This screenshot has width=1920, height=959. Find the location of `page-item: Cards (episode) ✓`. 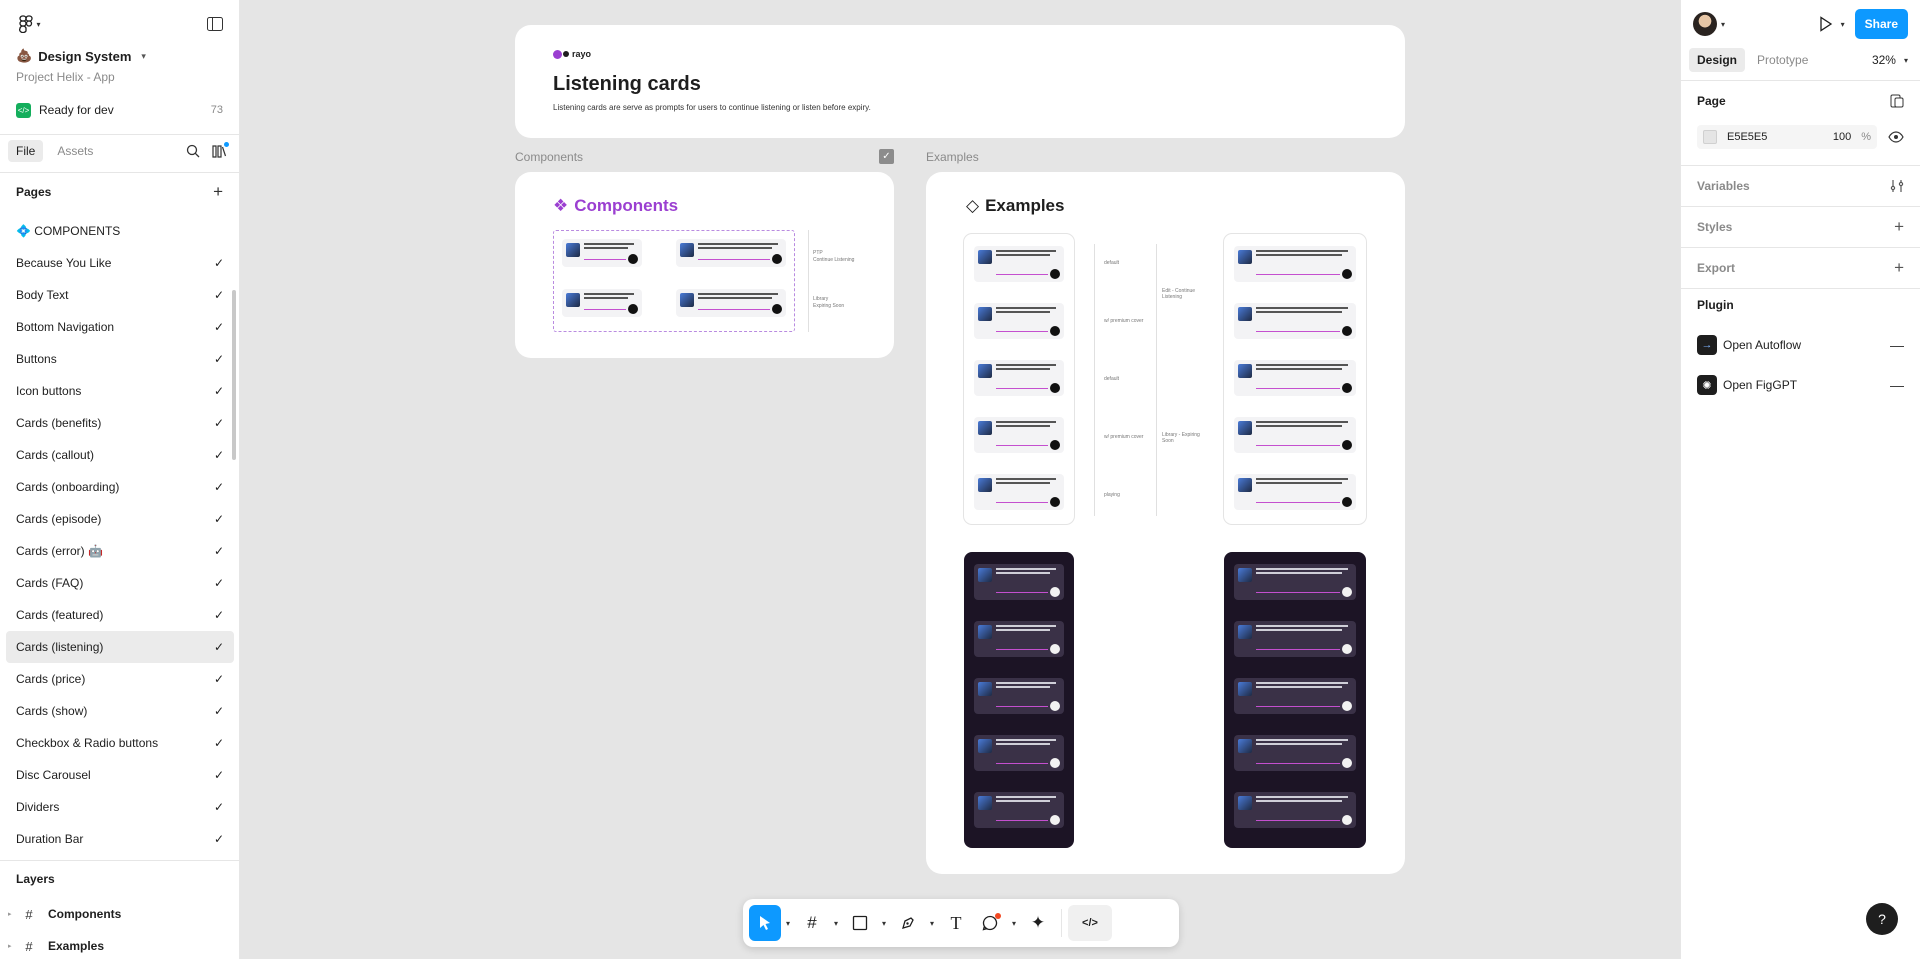

page-item: Cards (episode) ✓ is located at coordinates (120, 519).